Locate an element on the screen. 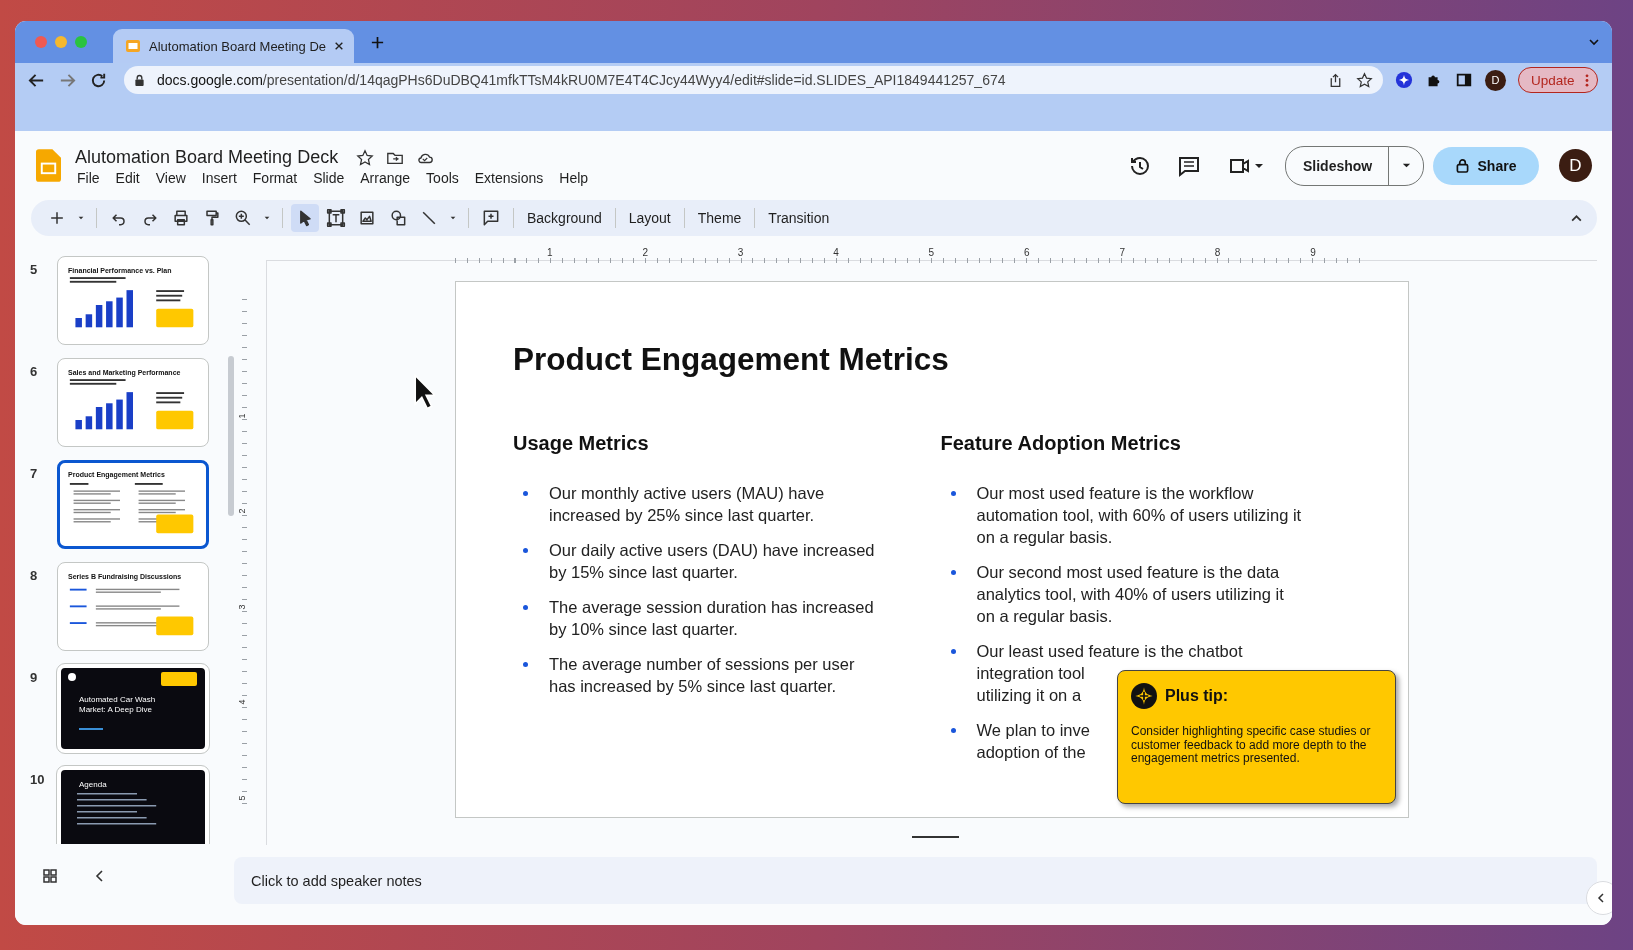 The height and width of the screenshot is (950, 1633). menu-item: File is located at coordinates (88, 178).